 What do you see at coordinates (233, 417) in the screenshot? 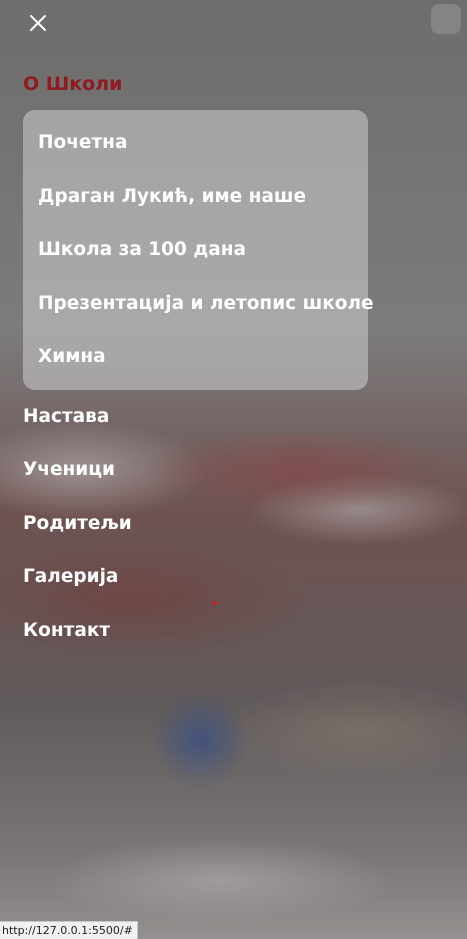
I see `nav-item-teaching: Настава` at bounding box center [233, 417].